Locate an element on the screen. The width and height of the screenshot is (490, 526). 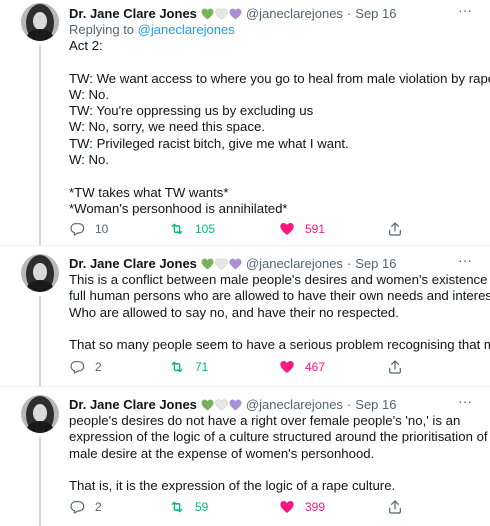
retweet-count: 71 is located at coordinates (202, 367).